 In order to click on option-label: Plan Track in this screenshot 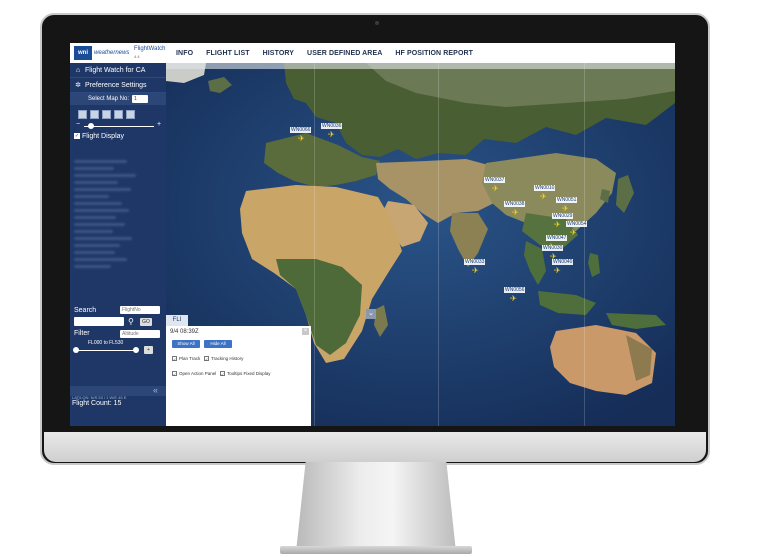, I will do `click(190, 358)`.